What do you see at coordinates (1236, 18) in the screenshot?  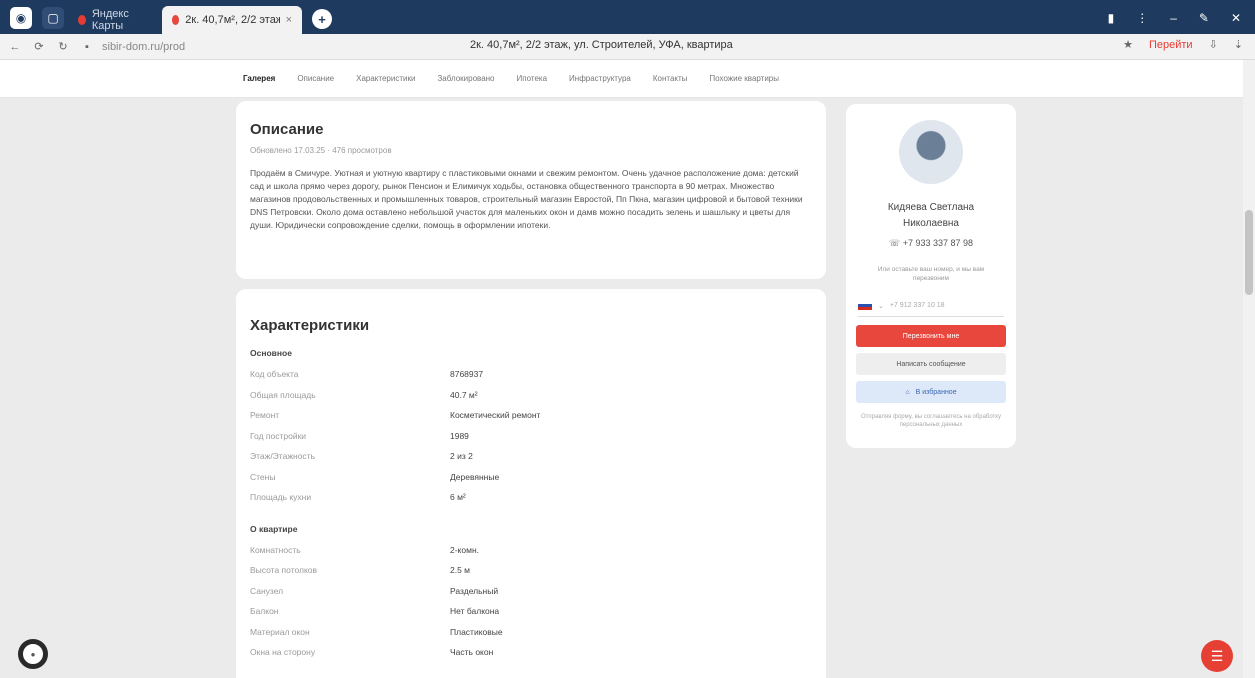 I see `close-icon: ✕` at bounding box center [1236, 18].